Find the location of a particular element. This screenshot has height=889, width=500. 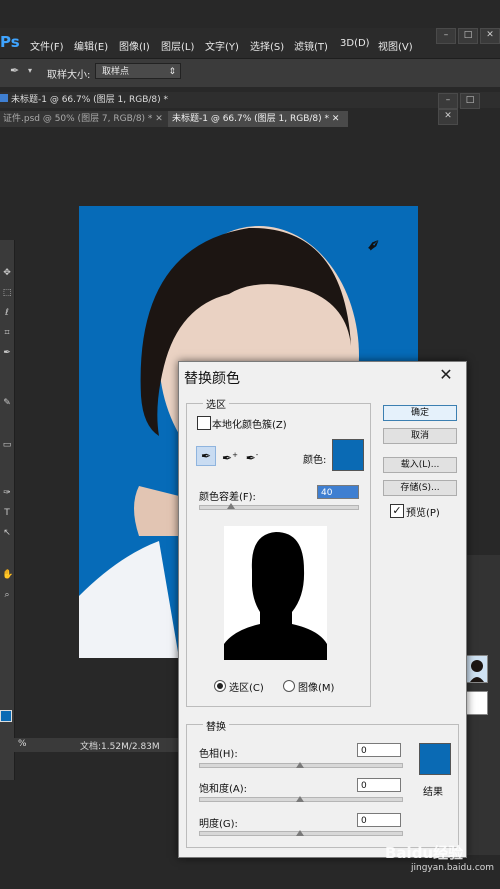

saturation-input: 0 is located at coordinates (379, 785).